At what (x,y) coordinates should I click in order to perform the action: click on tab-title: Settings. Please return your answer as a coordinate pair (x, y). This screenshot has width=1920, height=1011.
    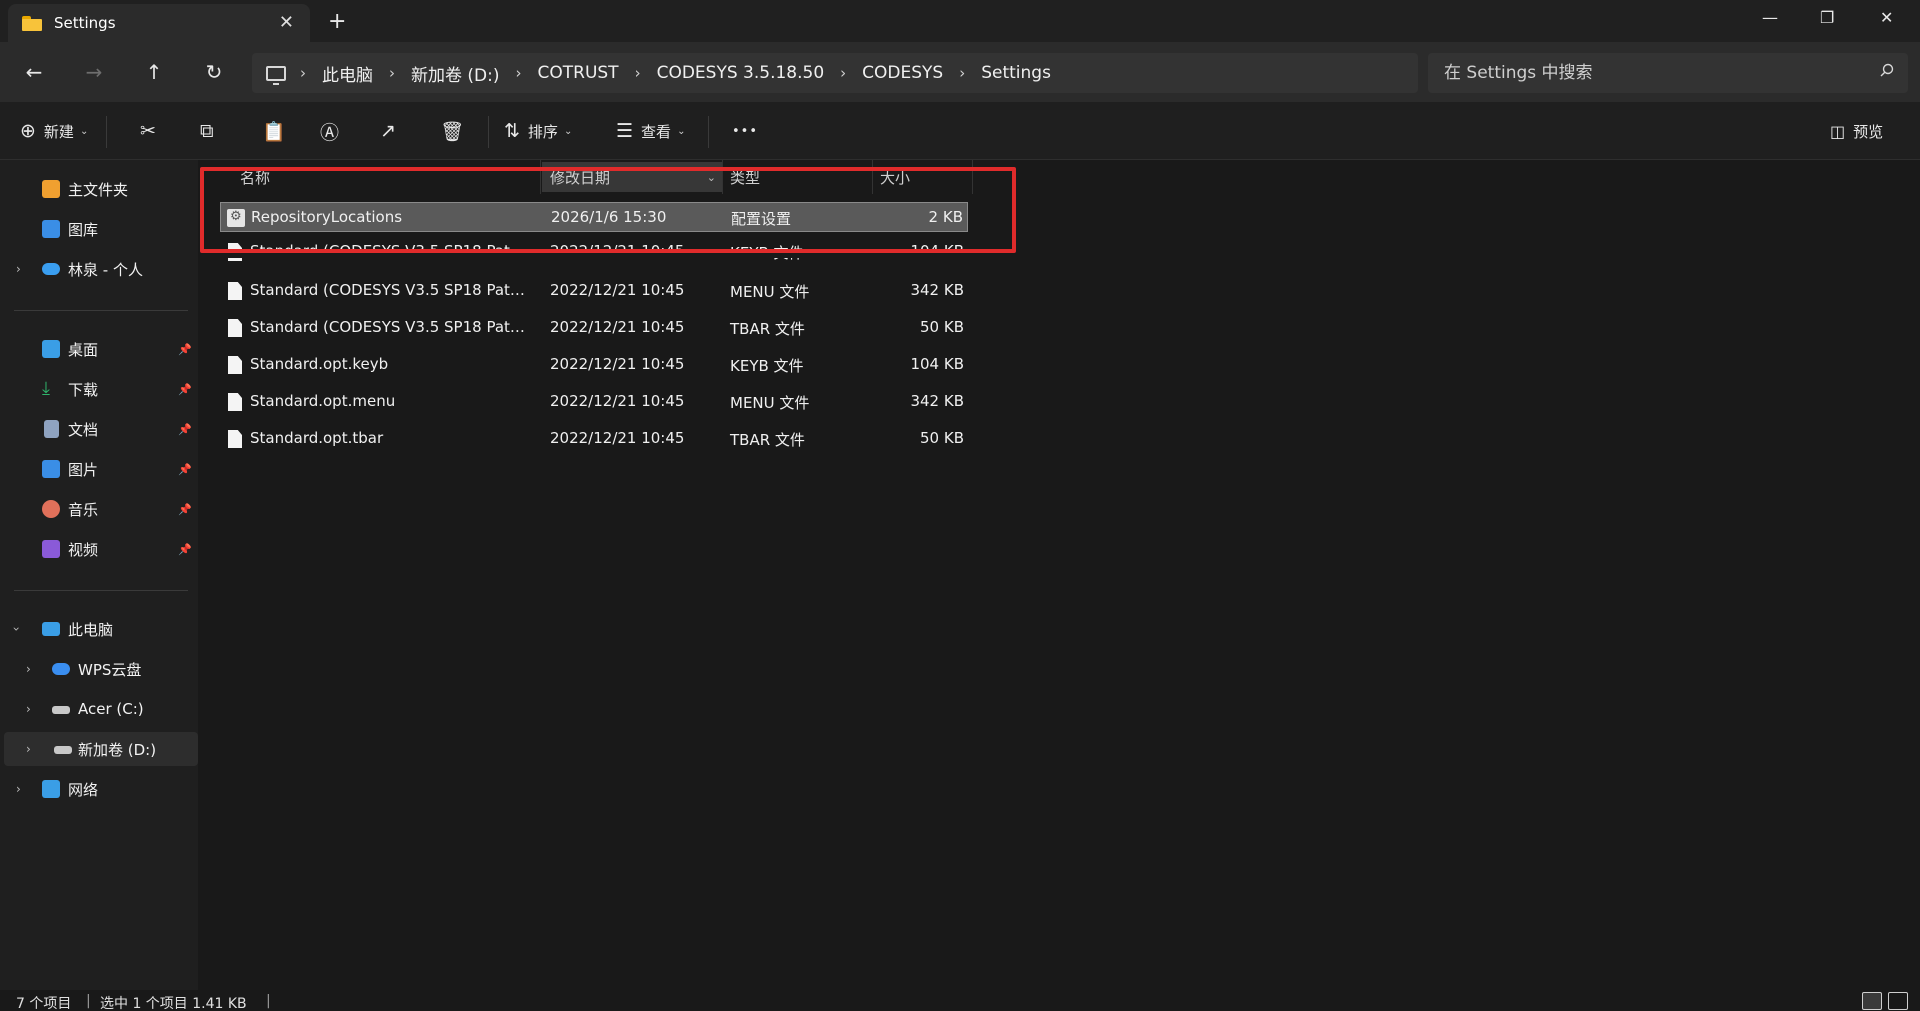
    Looking at the image, I should click on (85, 23).